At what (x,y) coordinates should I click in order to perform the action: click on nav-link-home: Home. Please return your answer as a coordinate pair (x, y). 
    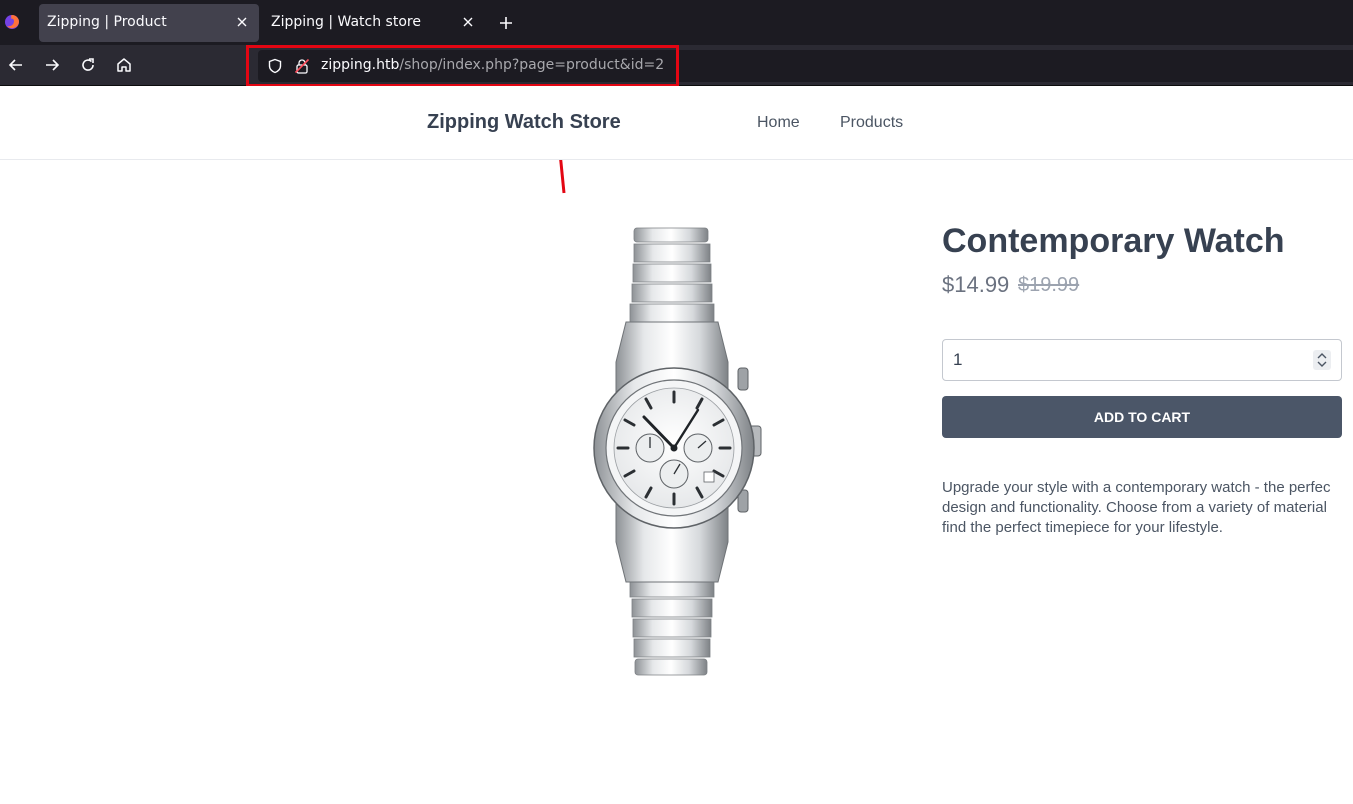
    Looking at the image, I should click on (778, 123).